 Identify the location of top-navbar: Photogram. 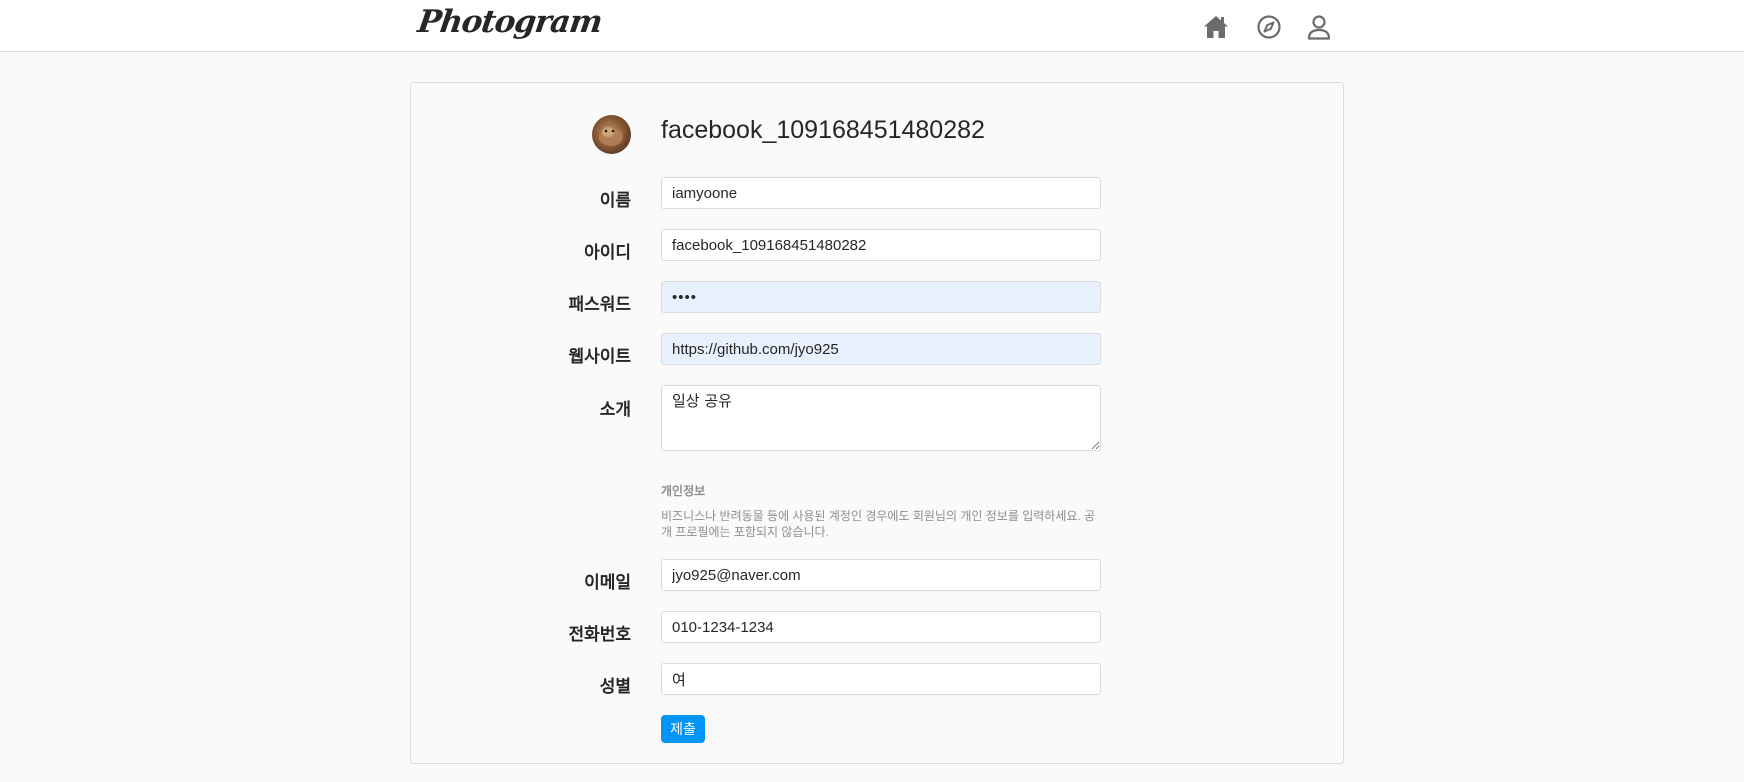
(872, 26).